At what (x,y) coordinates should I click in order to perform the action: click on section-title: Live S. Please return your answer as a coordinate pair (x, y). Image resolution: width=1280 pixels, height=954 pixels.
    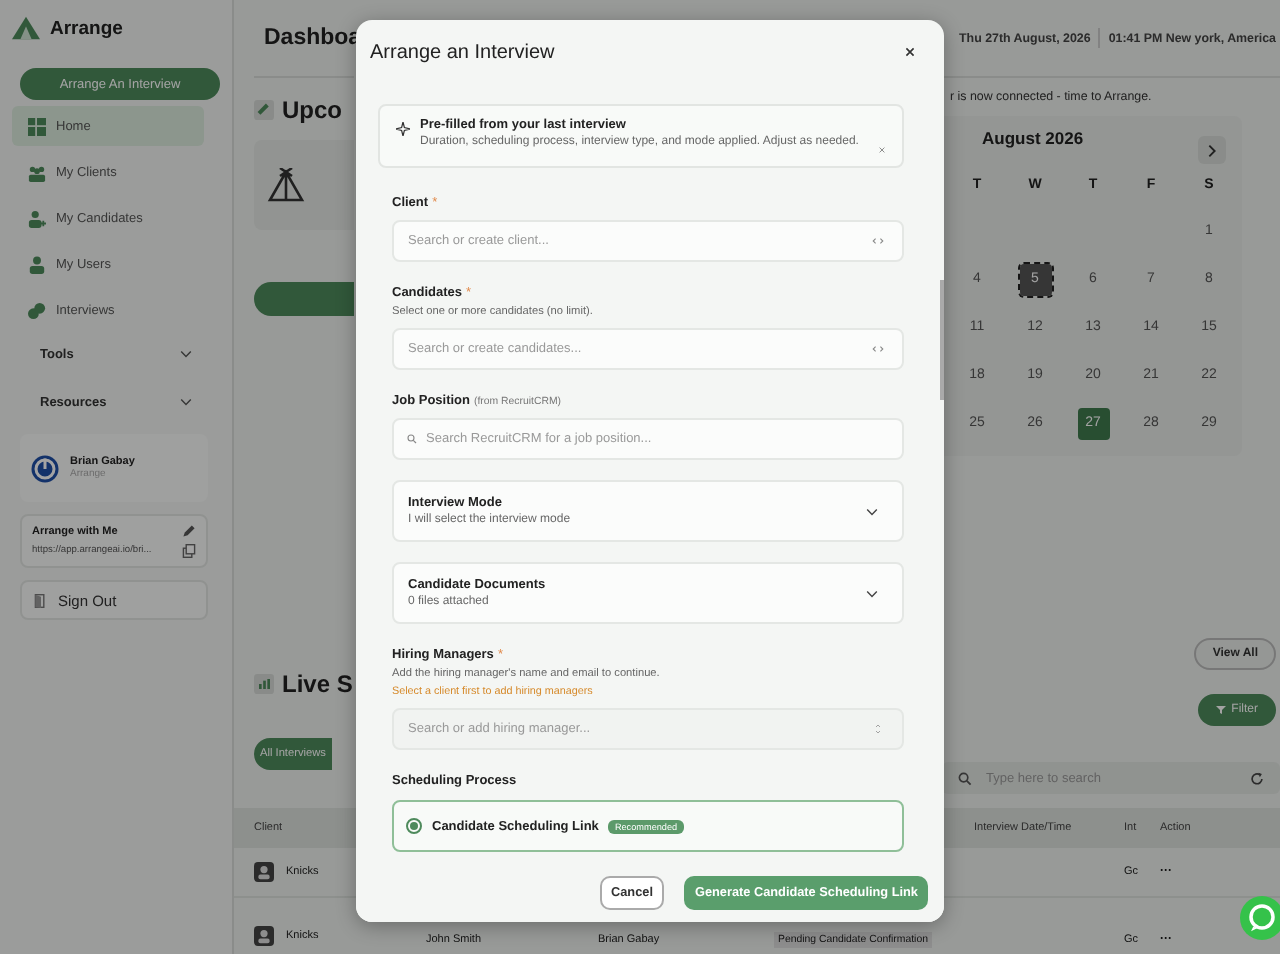
    Looking at the image, I should click on (317, 684).